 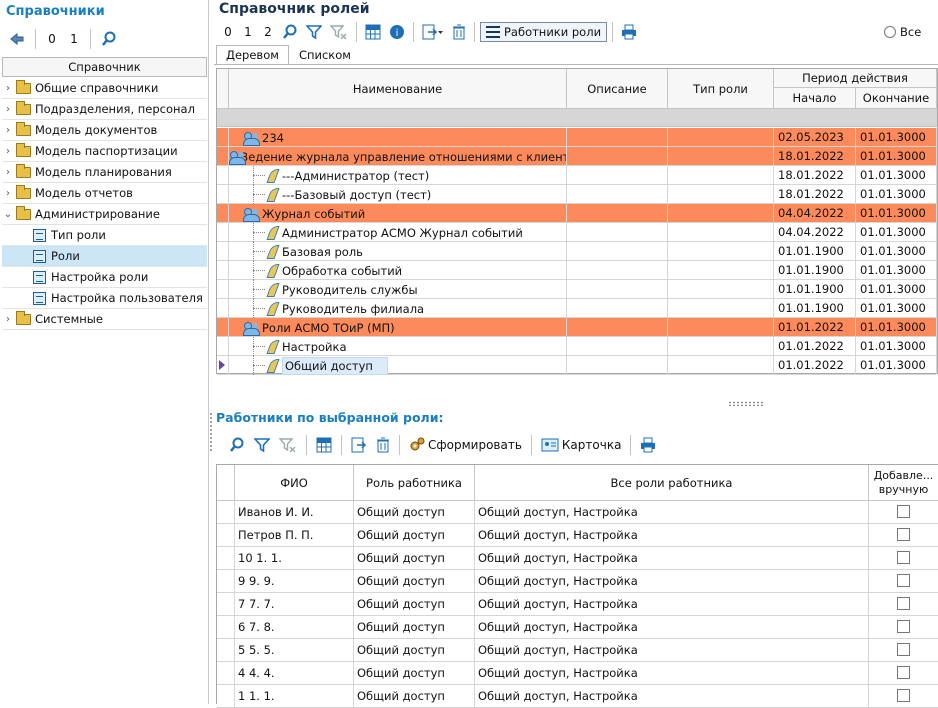 What do you see at coordinates (104, 214) in the screenshot?
I see `tree-item: ⌄ Администрирование` at bounding box center [104, 214].